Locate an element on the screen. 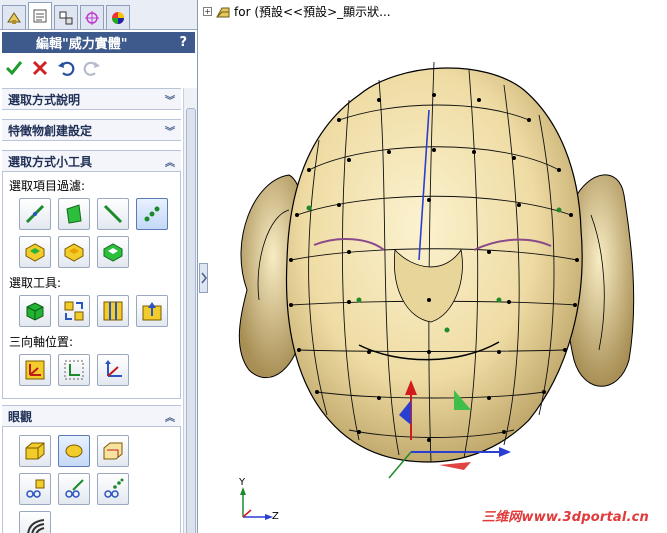 The height and width of the screenshot is (533, 667). smooth-surface-icon is located at coordinates (74, 451).